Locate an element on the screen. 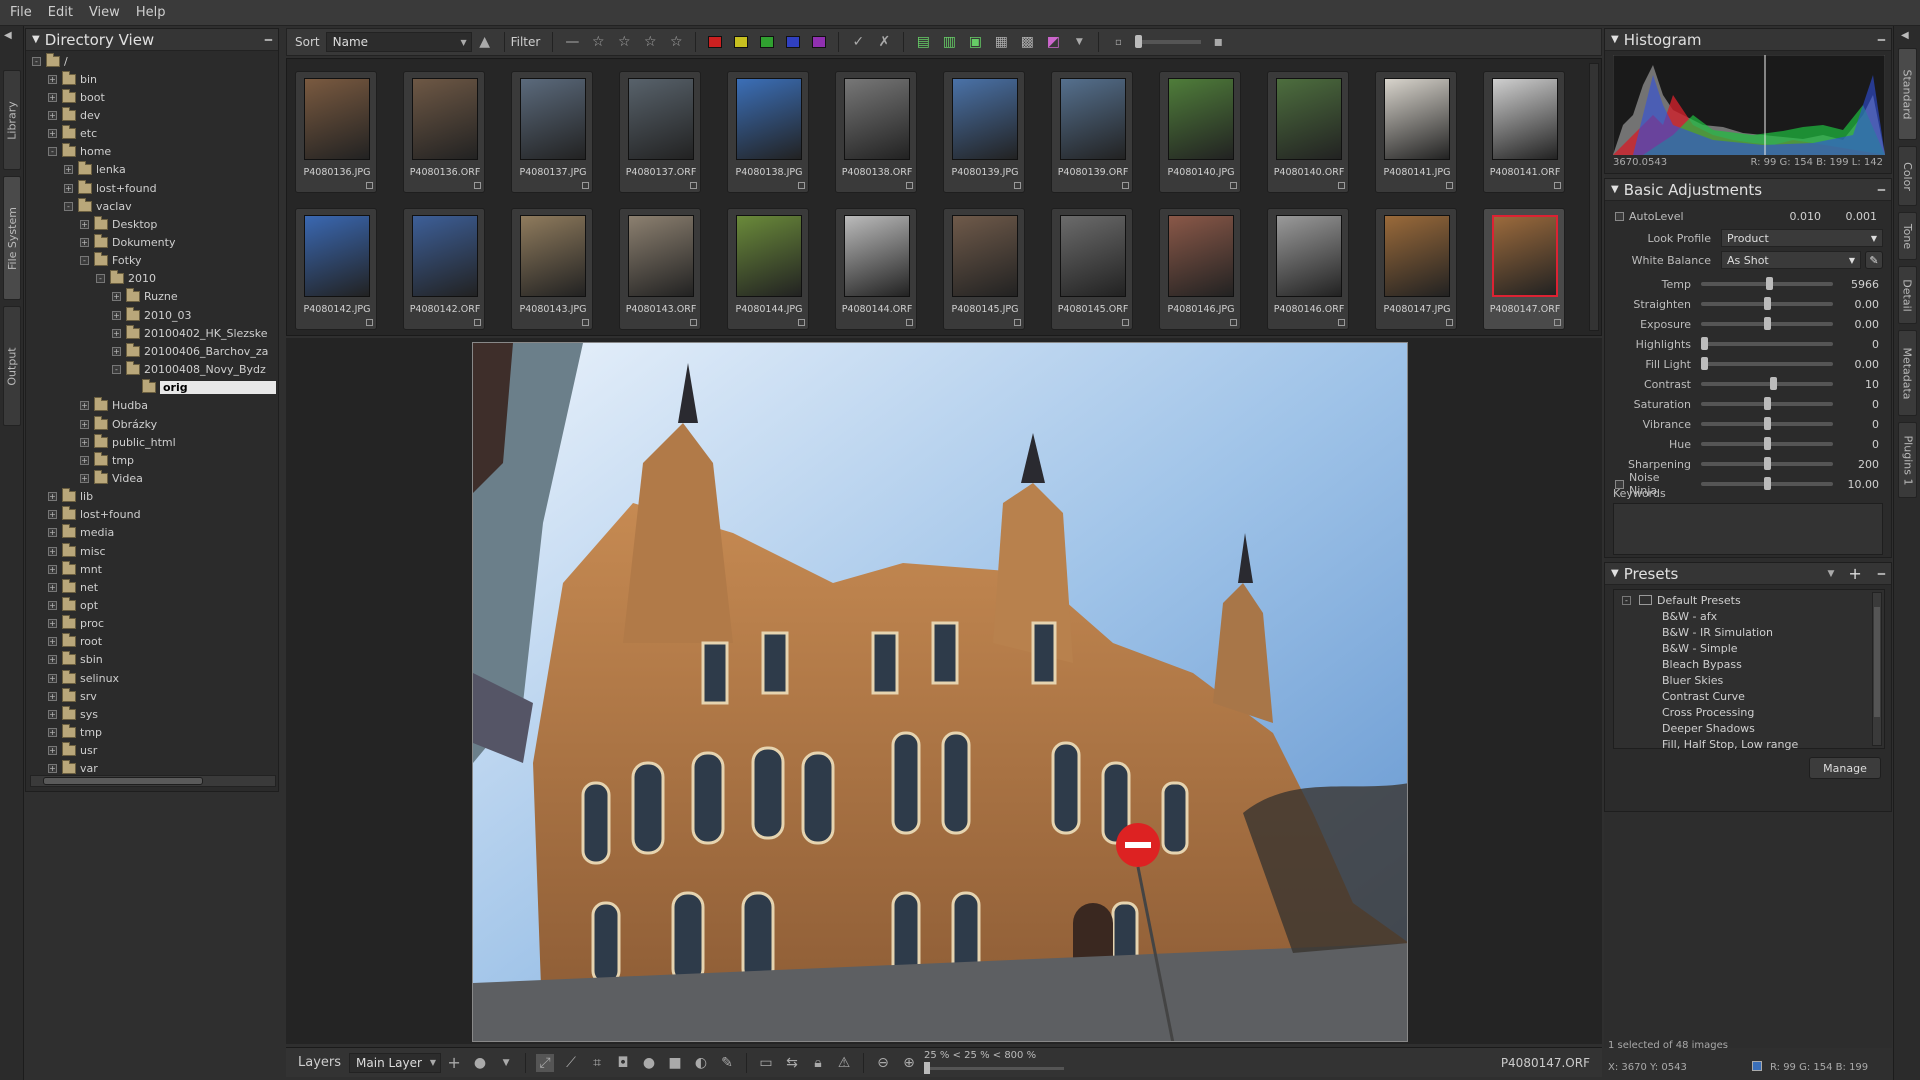  thumb-small-icon: ▫ is located at coordinates (1118, 42).